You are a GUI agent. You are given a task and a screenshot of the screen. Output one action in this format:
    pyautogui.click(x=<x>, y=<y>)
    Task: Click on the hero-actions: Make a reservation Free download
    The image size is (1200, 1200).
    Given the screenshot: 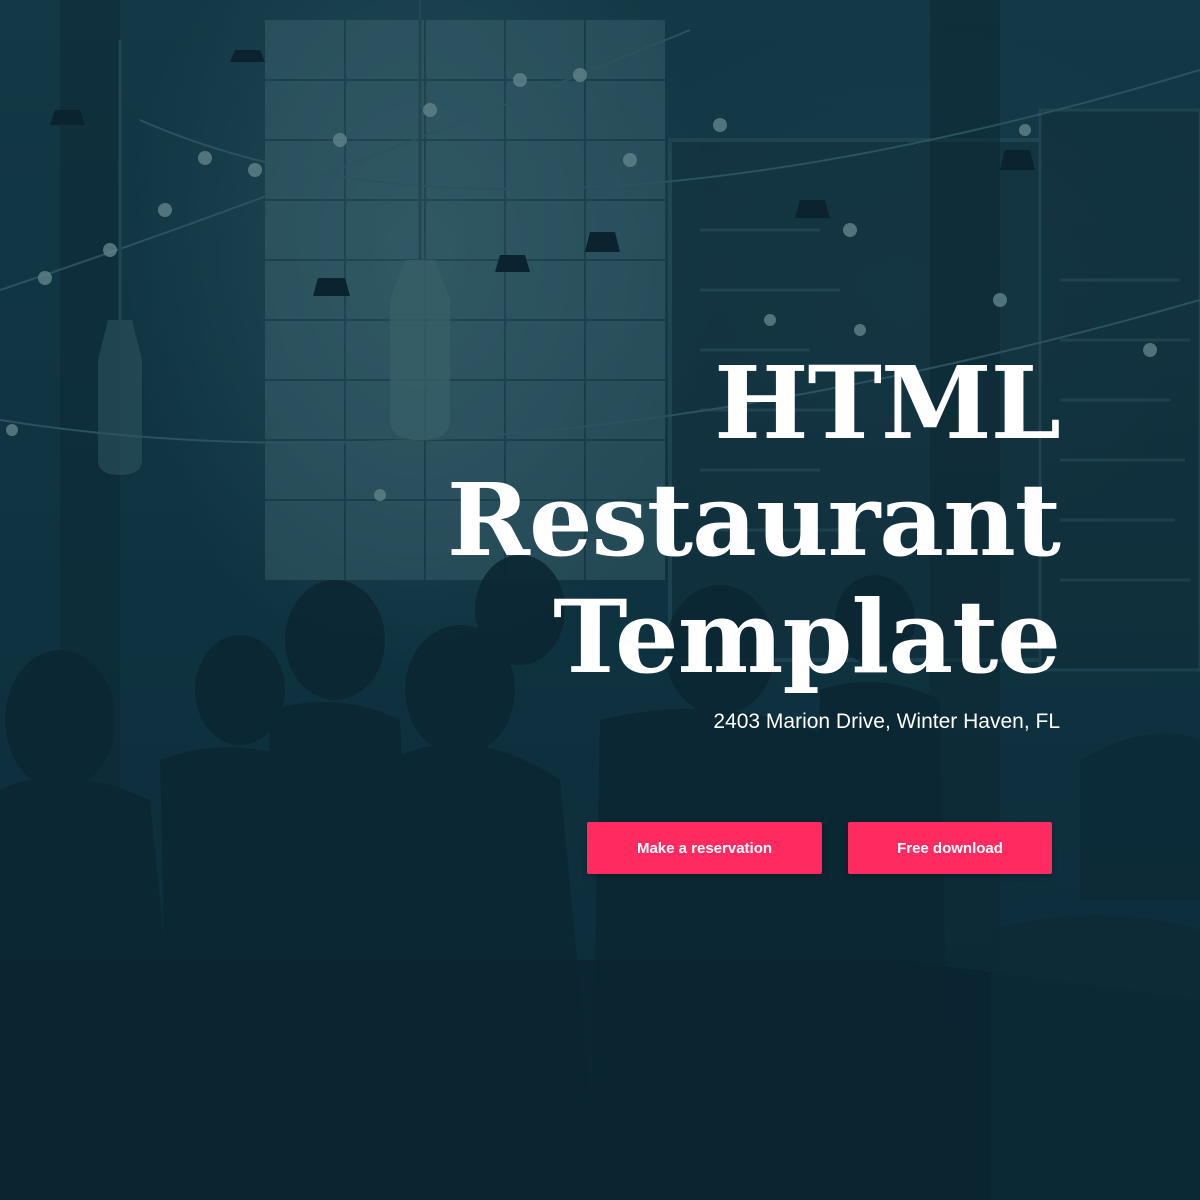 What is the action you would take?
    pyautogui.click(x=819, y=848)
    